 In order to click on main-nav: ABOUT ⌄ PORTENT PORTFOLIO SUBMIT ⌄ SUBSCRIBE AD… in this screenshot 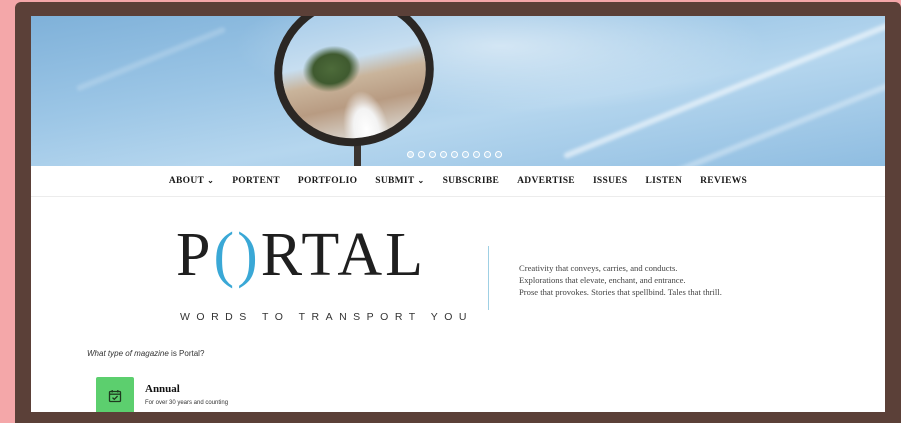, I will do `click(458, 181)`.